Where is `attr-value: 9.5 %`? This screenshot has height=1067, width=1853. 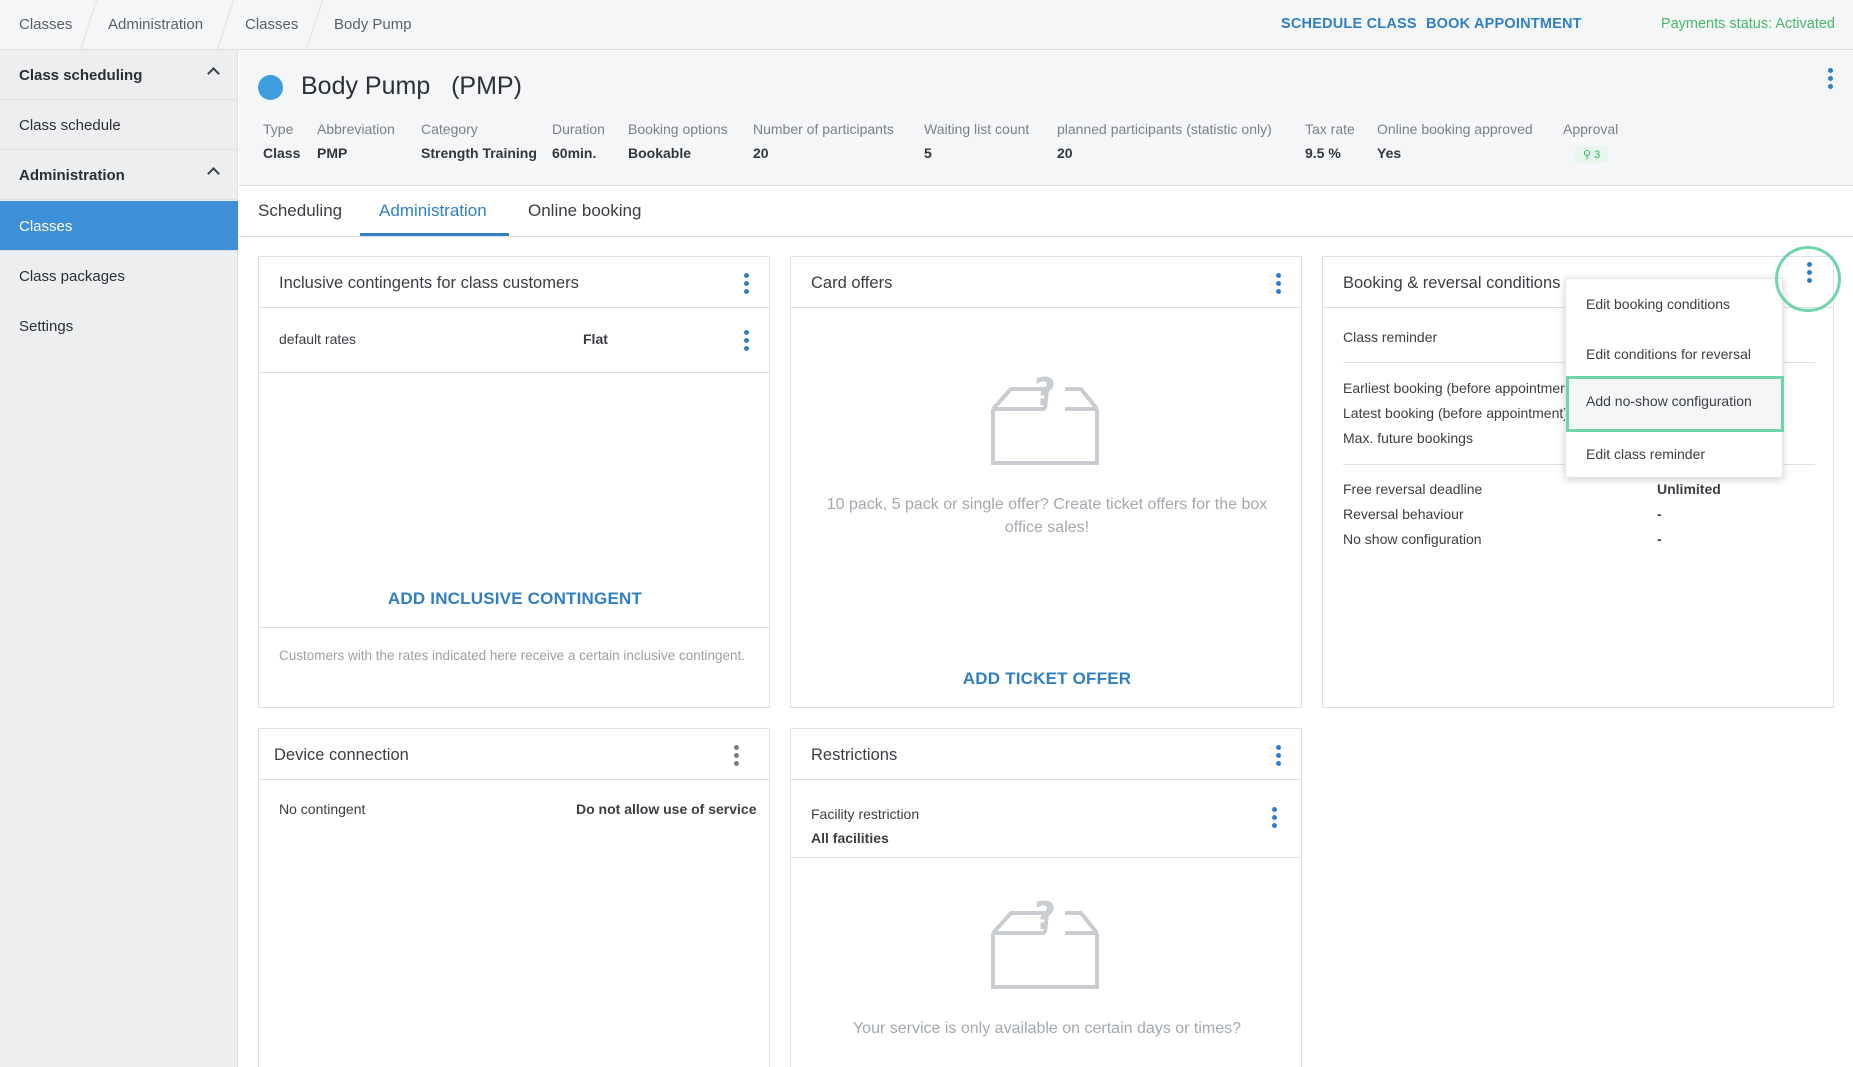 attr-value: 9.5 % is located at coordinates (1323, 153).